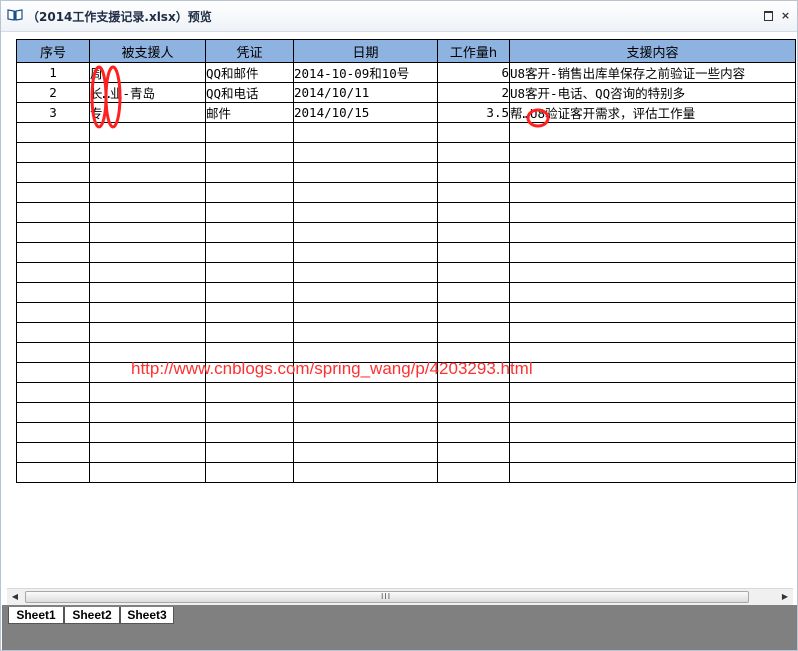  What do you see at coordinates (473, 51) in the screenshot?
I see `col-header-hours: 工作量h` at bounding box center [473, 51].